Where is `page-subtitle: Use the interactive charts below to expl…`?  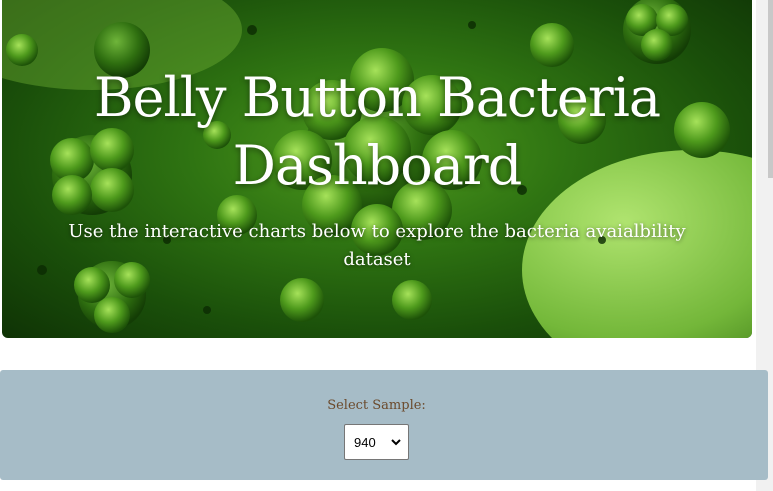
page-subtitle: Use the interactive charts below to expl… is located at coordinates (377, 246).